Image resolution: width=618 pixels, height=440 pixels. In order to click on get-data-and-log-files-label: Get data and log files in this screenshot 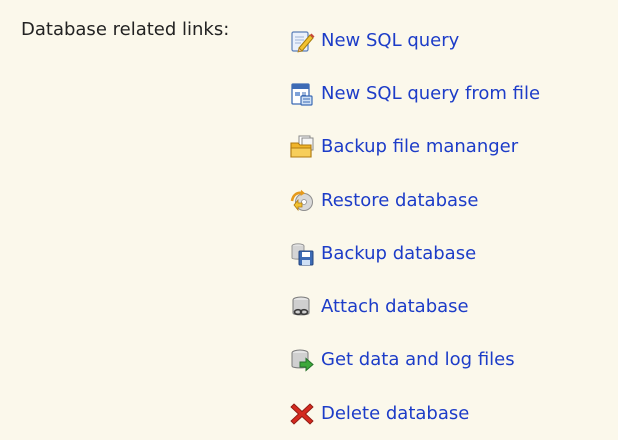, I will do `click(418, 360)`.